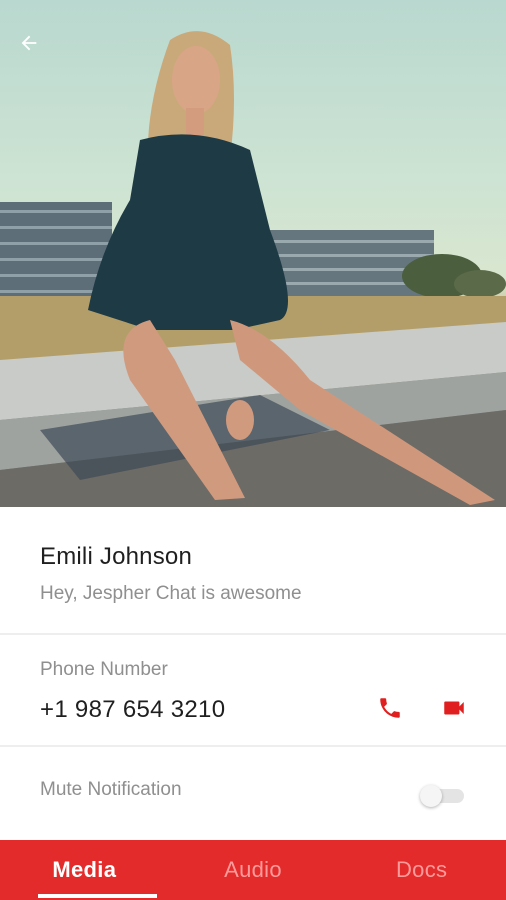 The width and height of the screenshot is (506, 900). Describe the element at coordinates (116, 556) in the screenshot. I see `profile-name: Emili Johnson` at that location.